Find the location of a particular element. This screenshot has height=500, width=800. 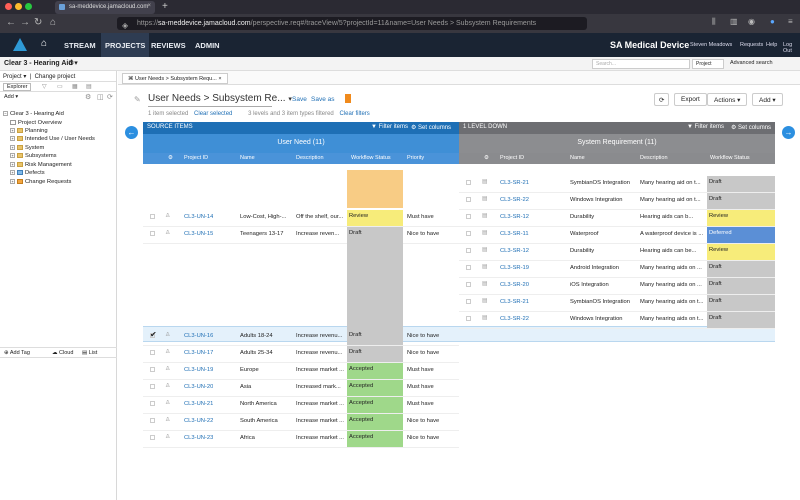

filter-items-button: ▼ Filter items is located at coordinates (389, 127).